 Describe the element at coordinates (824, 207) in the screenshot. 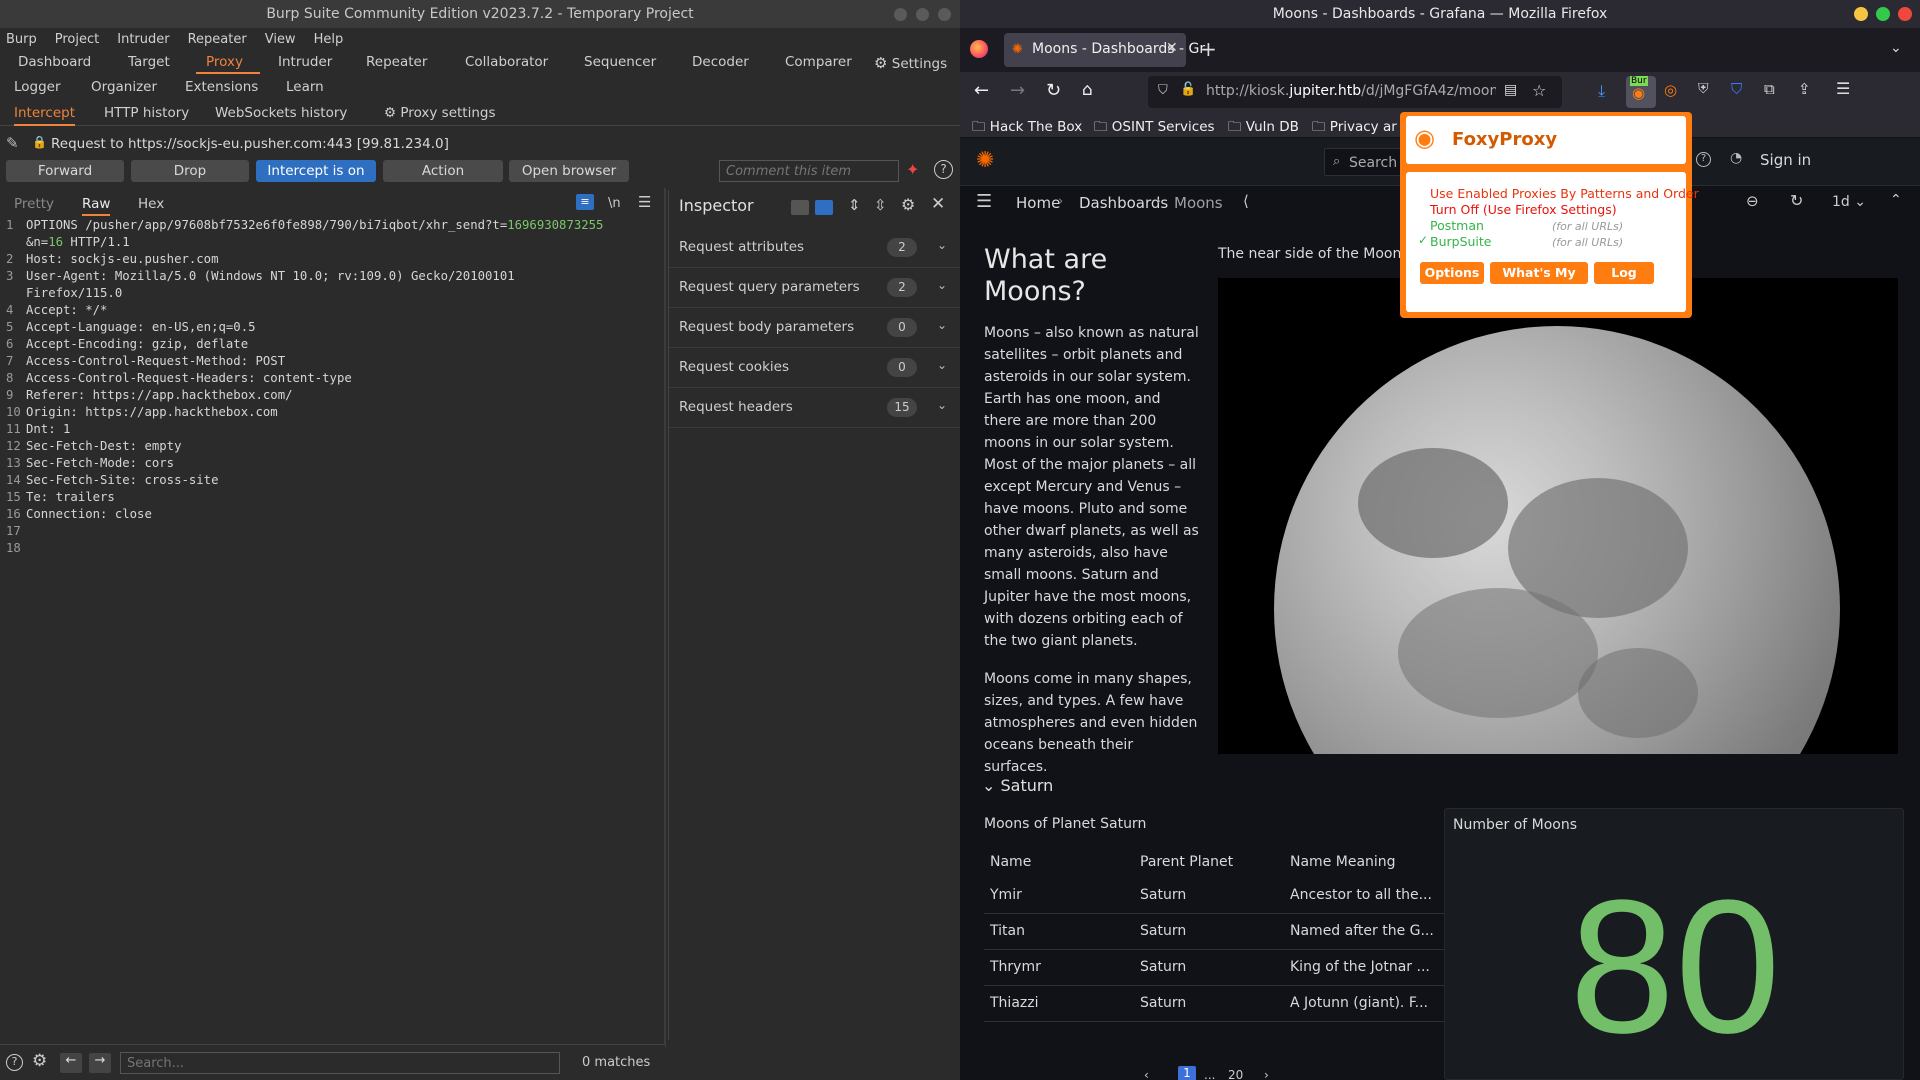

I see `layout-split-icon` at that location.